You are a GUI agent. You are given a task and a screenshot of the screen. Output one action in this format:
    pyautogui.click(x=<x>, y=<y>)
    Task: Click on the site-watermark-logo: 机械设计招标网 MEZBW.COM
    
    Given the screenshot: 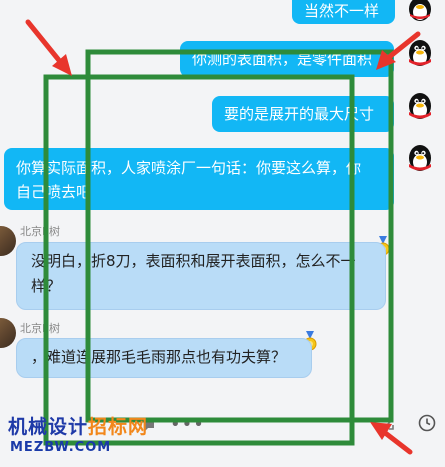 What is the action you would take?
    pyautogui.click(x=78, y=436)
    